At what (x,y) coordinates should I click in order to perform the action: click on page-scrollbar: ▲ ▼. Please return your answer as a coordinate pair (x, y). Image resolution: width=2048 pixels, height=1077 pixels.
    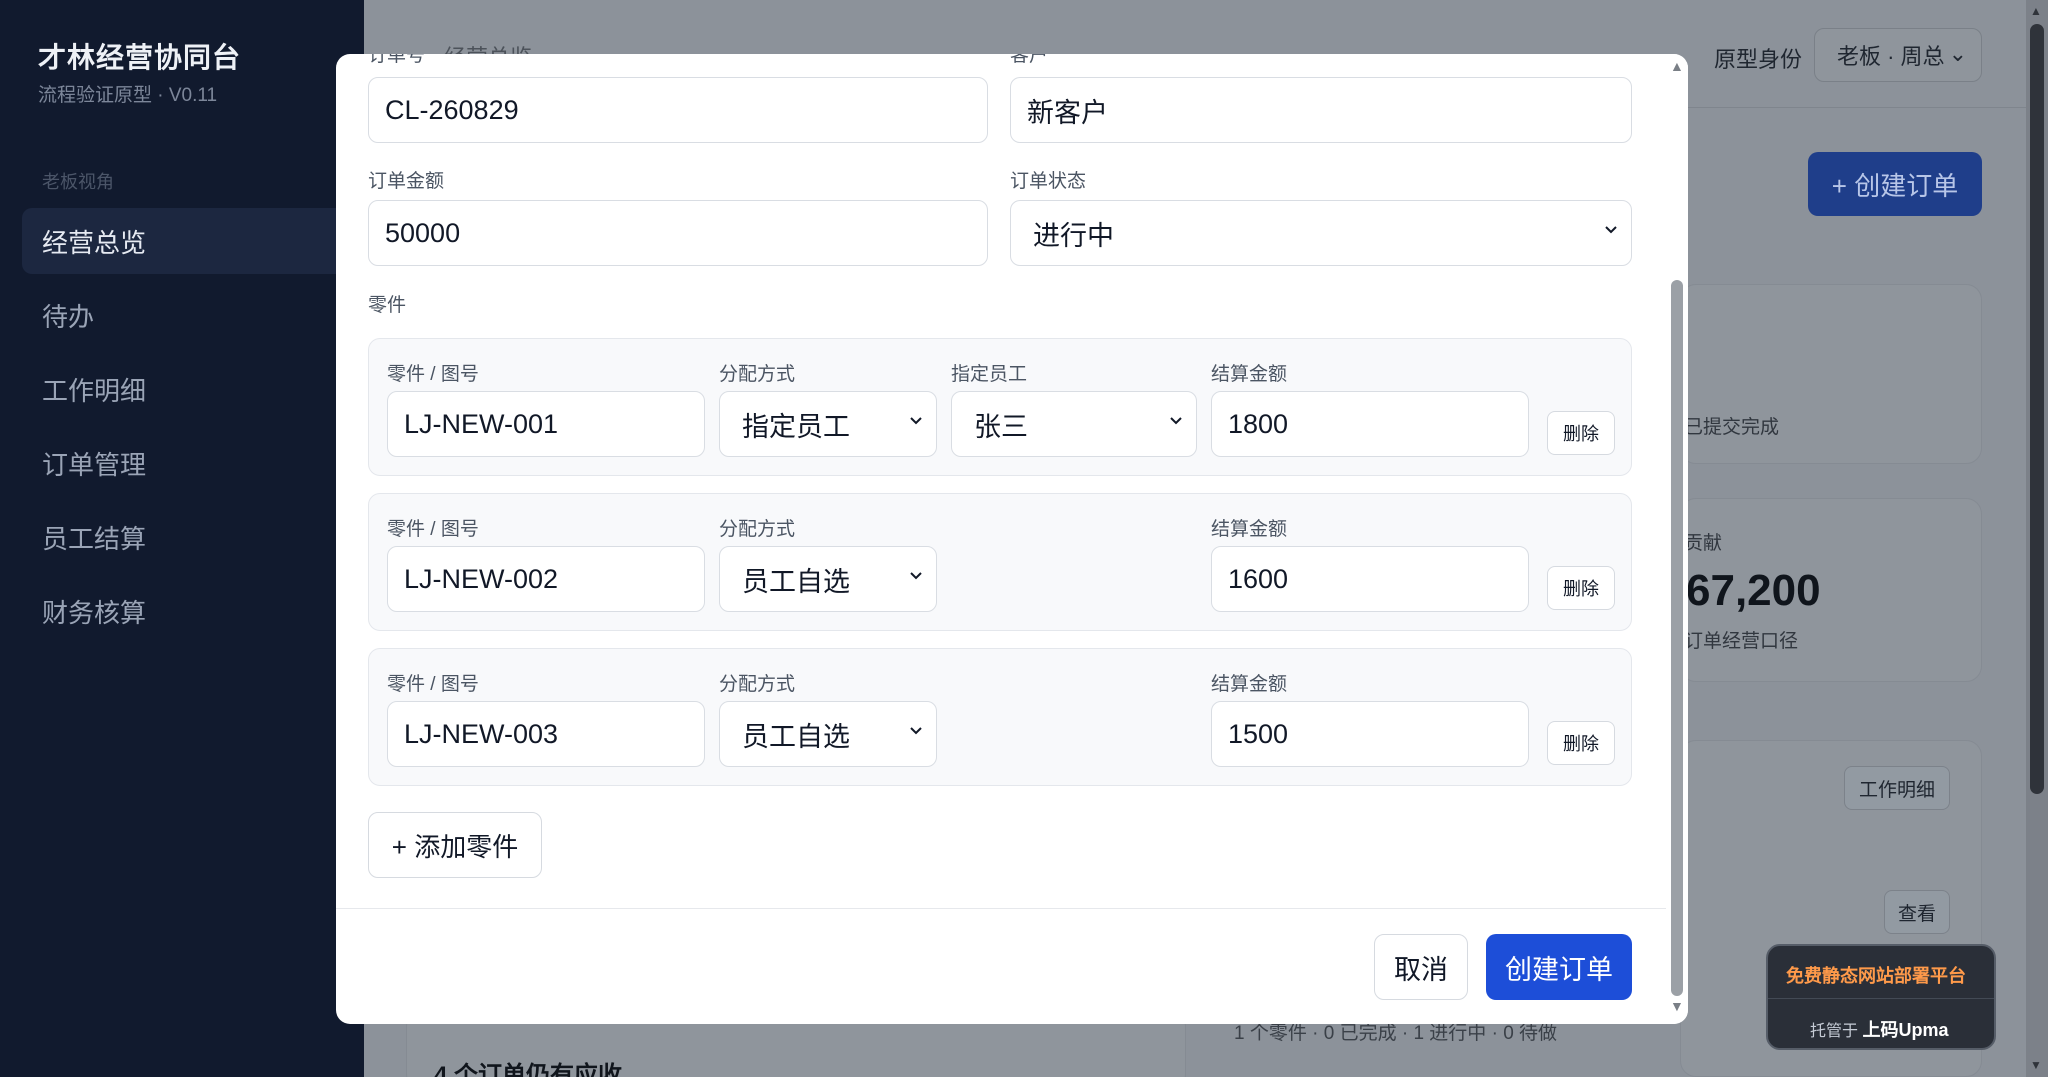
    Looking at the image, I should click on (2037, 538).